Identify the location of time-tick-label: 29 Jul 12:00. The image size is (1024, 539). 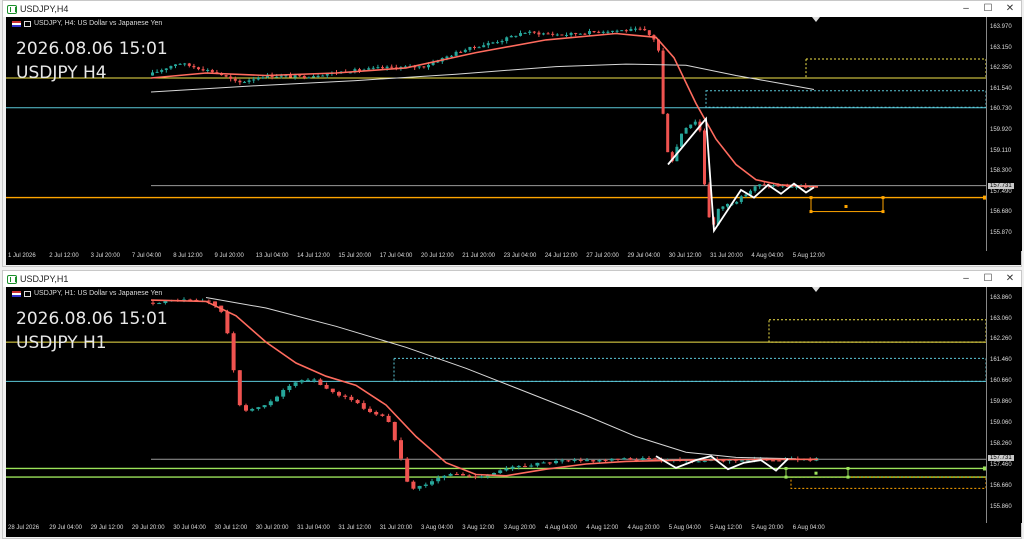
(107, 528).